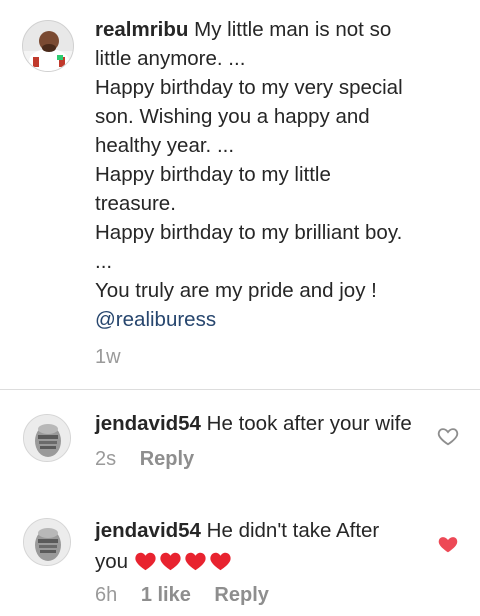 The width and height of the screenshot is (480, 616). Describe the element at coordinates (249, 87) in the screenshot. I see `caption-line: Happy birthday to my very special` at that location.